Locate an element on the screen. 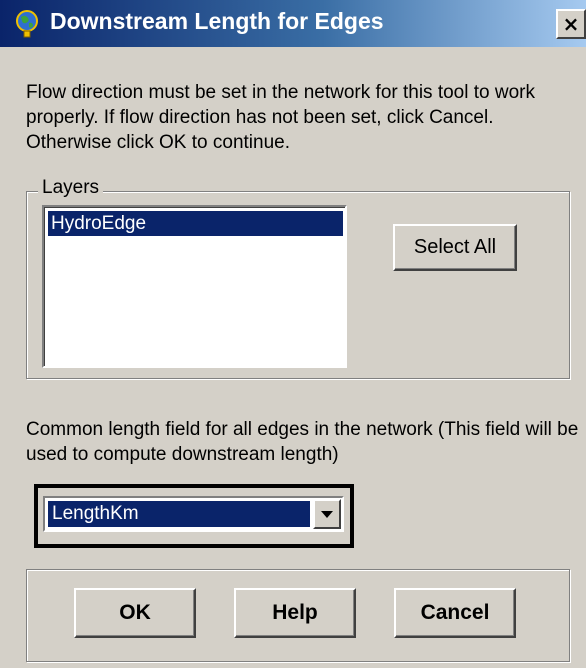  close-button: × is located at coordinates (571, 24).